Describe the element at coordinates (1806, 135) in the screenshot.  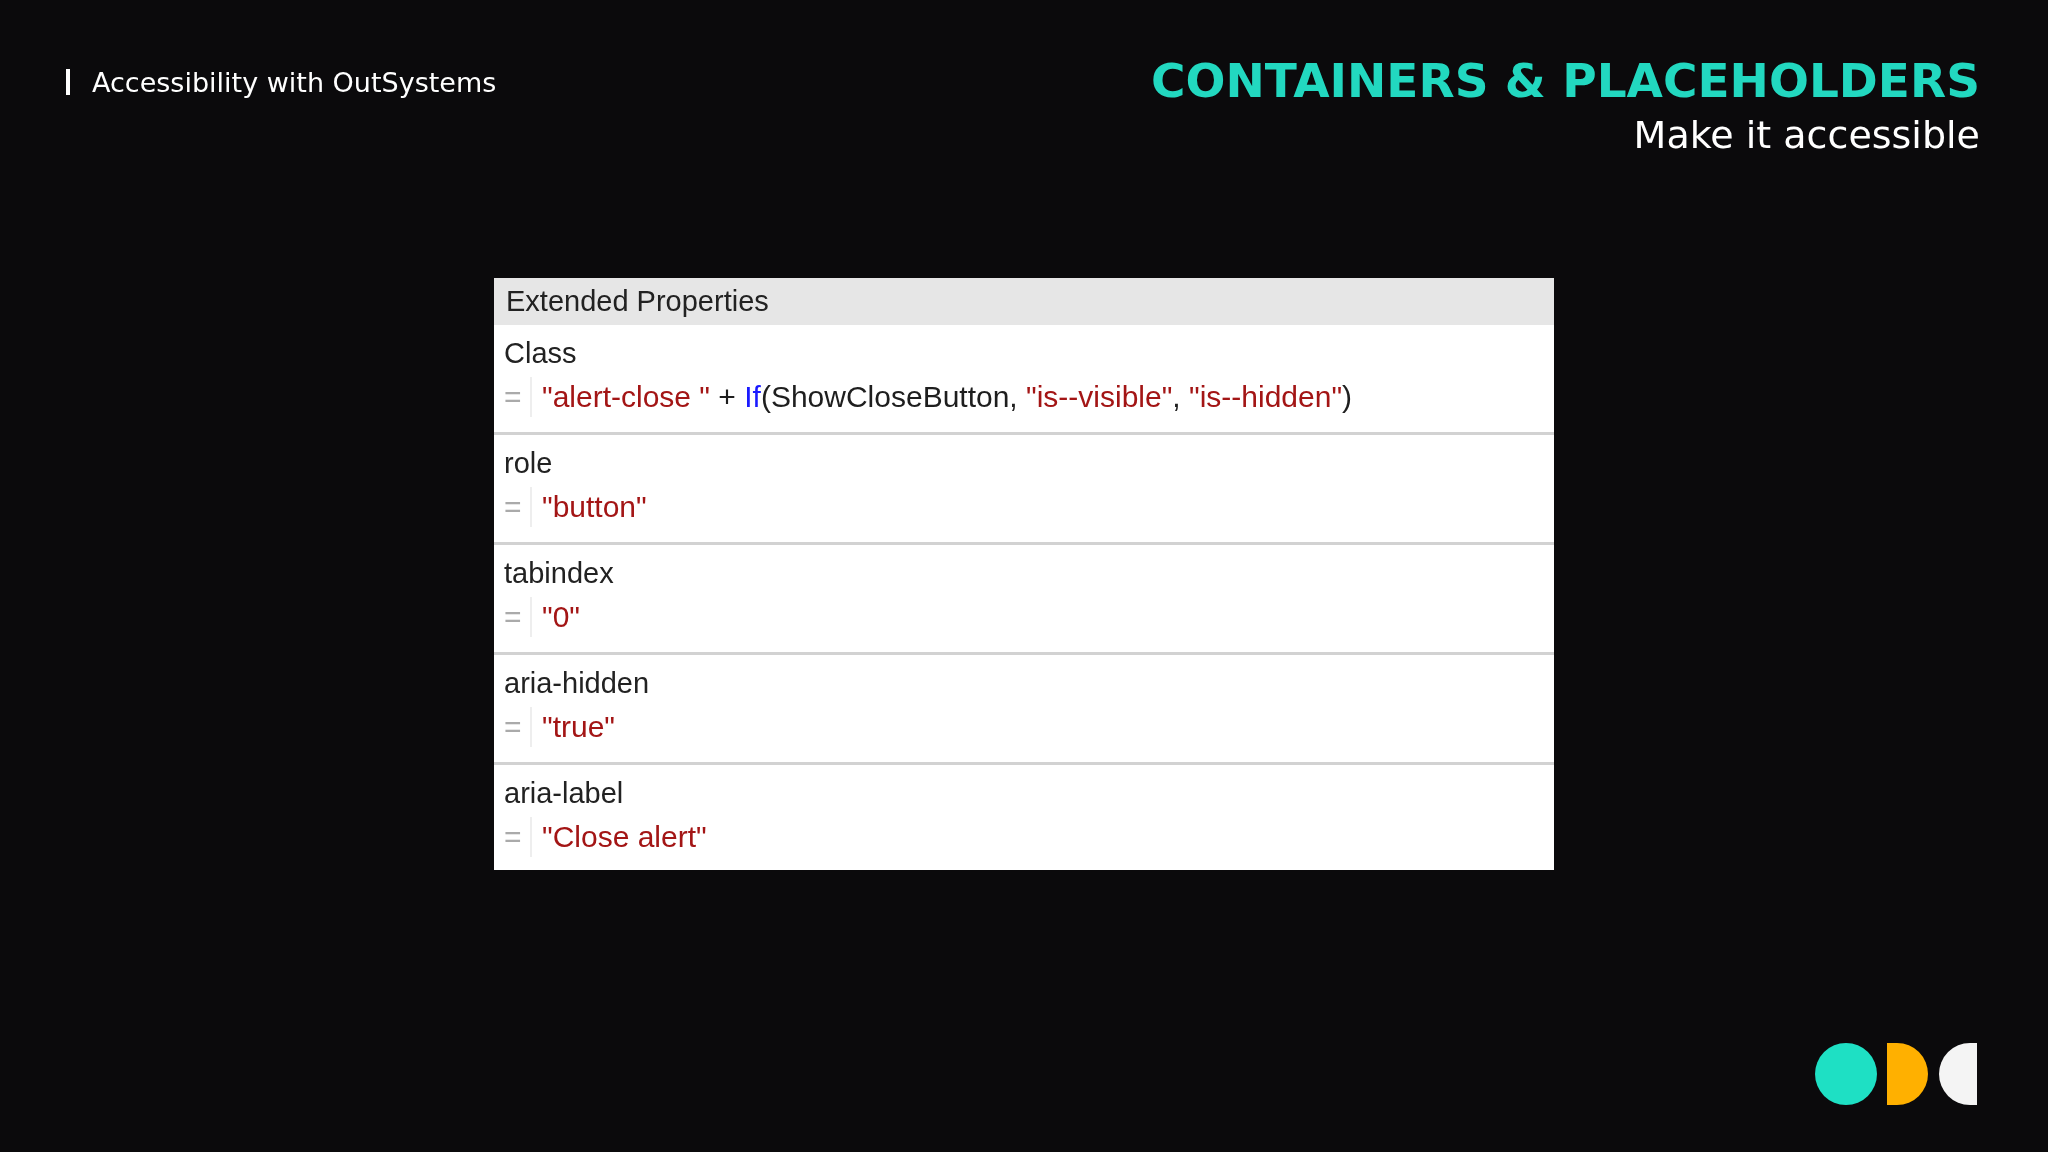
I see `slide-subtitle: Make it accessible` at that location.